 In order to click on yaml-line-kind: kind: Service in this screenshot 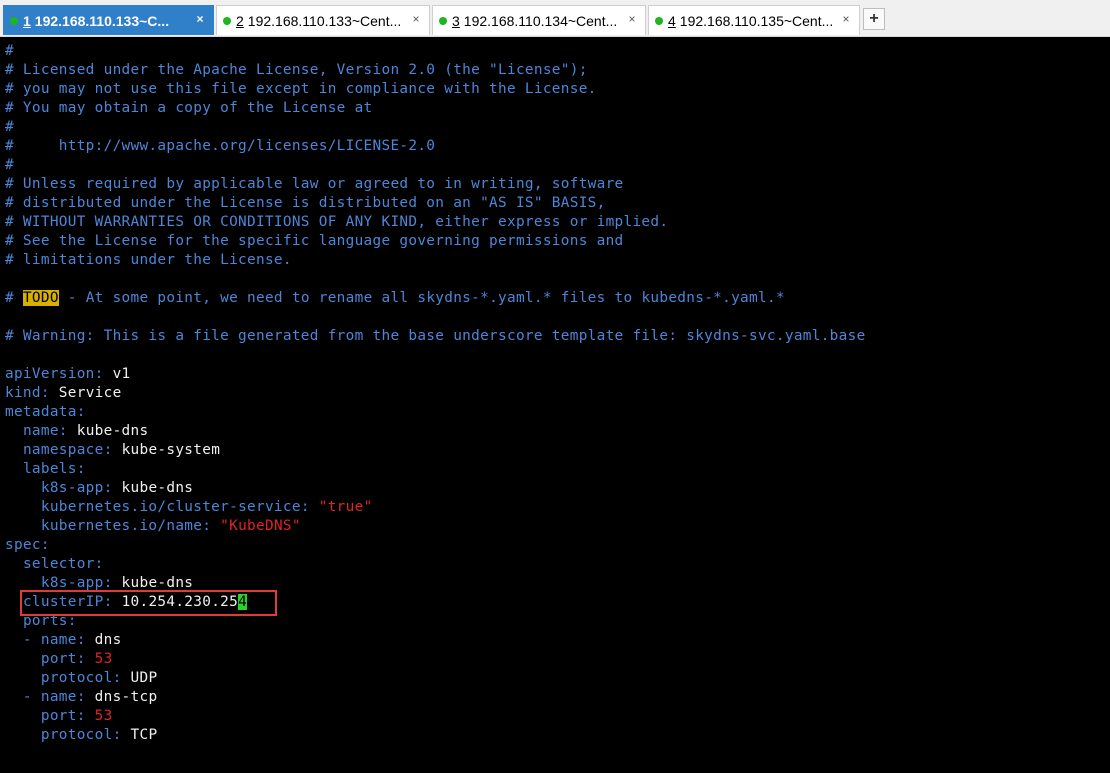, I will do `click(63, 393)`.